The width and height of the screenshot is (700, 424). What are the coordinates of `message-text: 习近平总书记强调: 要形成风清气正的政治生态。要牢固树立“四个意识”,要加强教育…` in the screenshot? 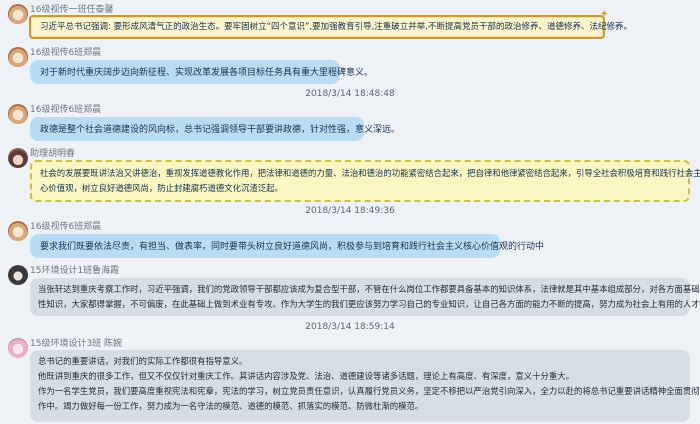 It's located at (336, 27).